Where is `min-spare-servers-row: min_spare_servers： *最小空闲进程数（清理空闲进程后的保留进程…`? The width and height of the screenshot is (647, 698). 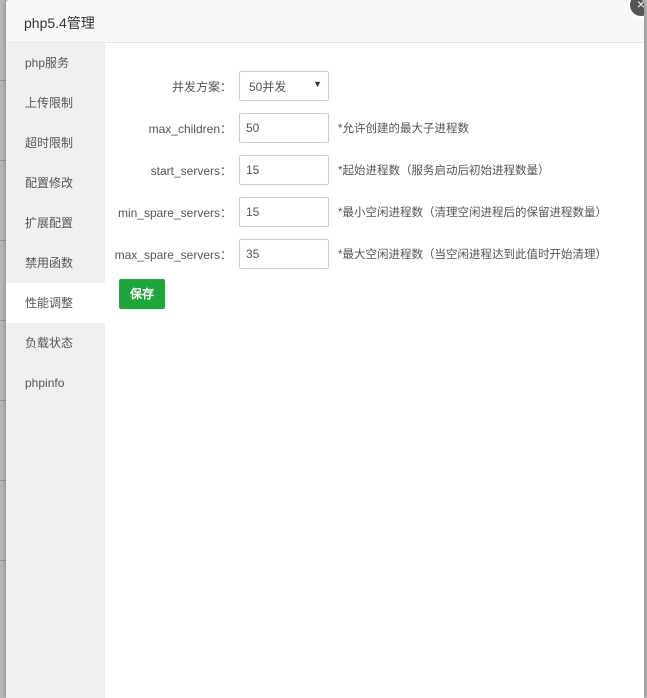
min-spare-servers-row: min_spare_servers： *最小空闲进程数（清理空闲进程后的保留进程… is located at coordinates (356, 212).